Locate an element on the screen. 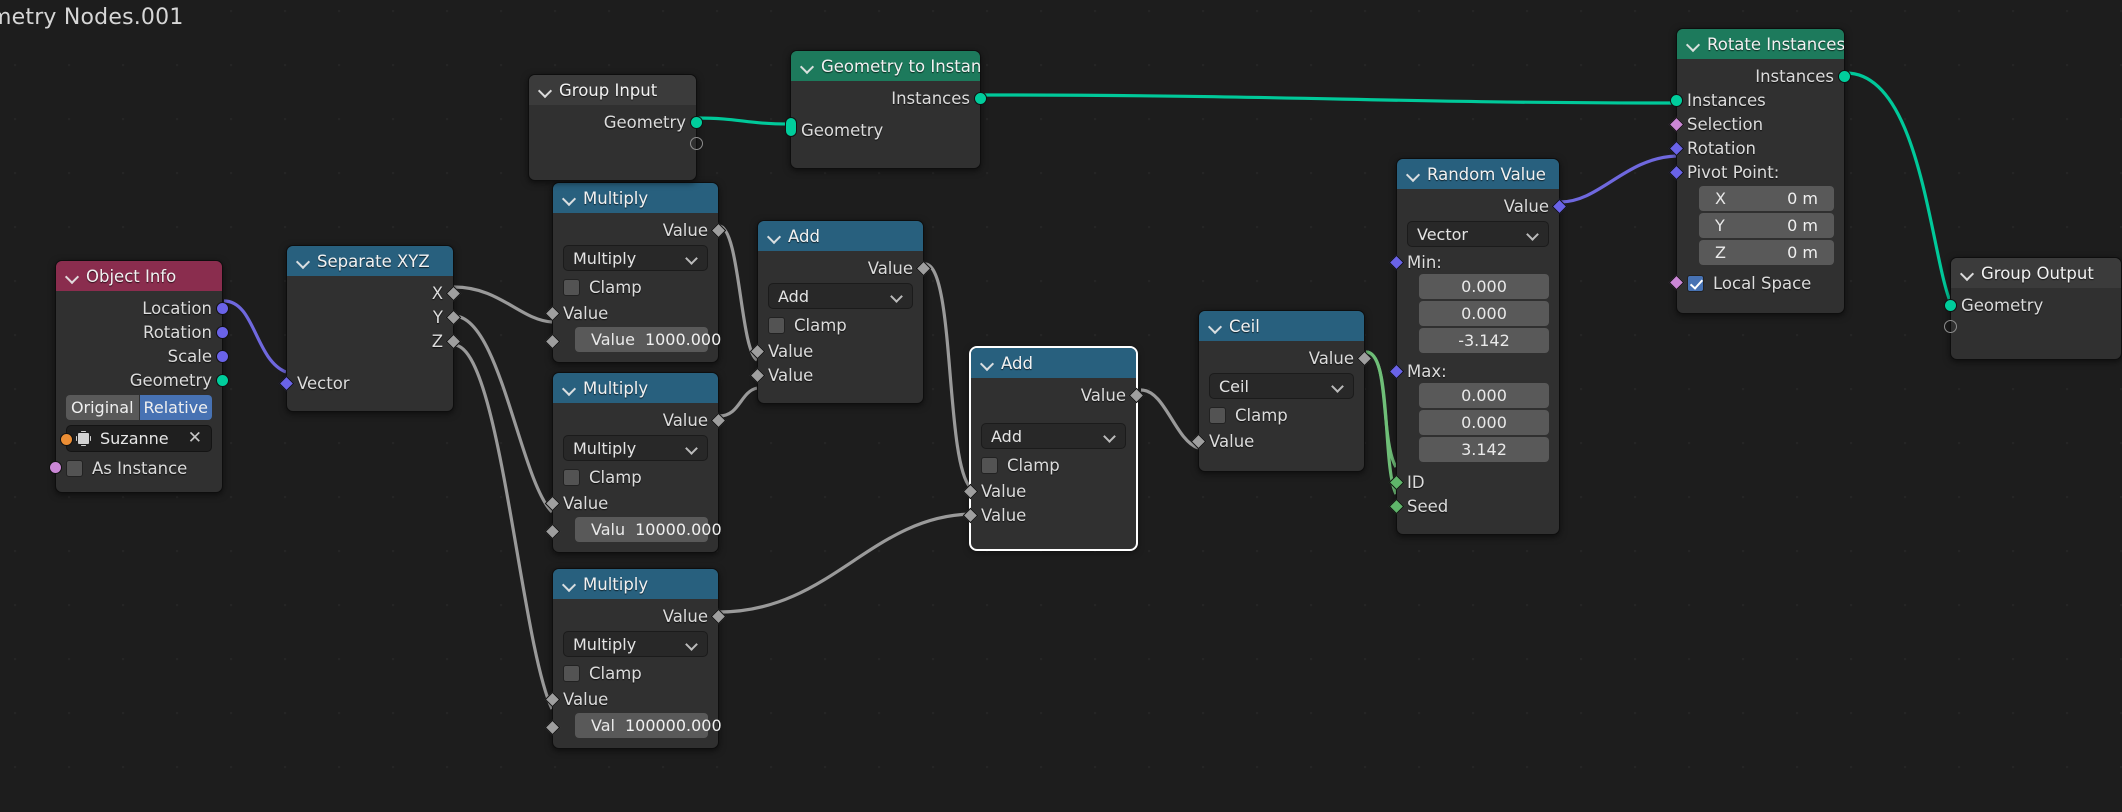 The height and width of the screenshot is (812, 2122). node-header-group-output: Group Output is located at coordinates (2036, 273).